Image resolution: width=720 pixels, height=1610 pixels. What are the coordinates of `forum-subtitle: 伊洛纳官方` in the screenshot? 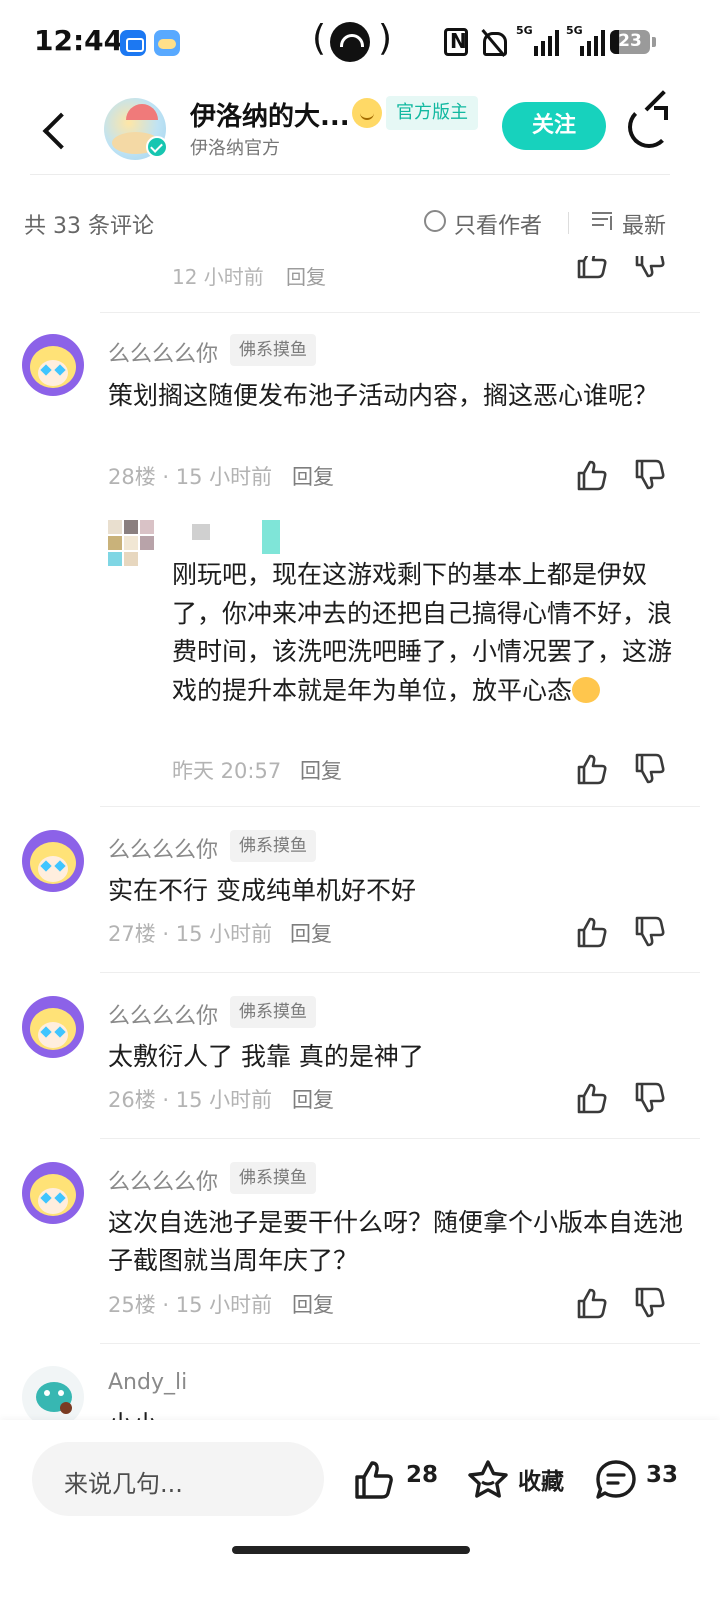 It's located at (235, 148).